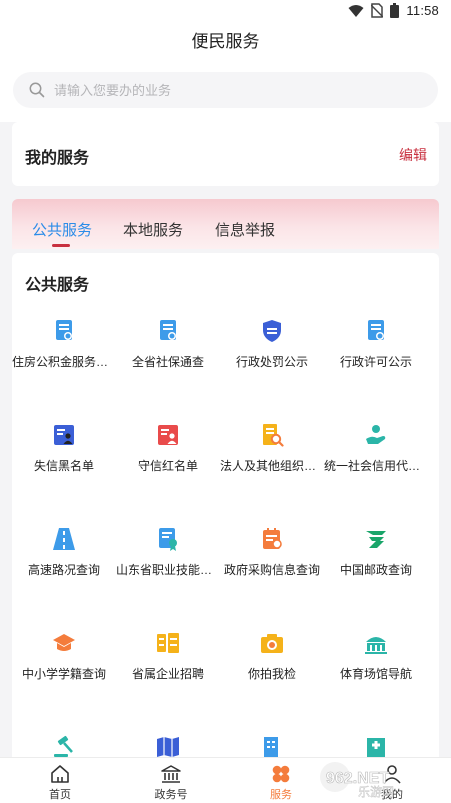 Image resolution: width=451 pixels, height=803 pixels. Describe the element at coordinates (167, 466) in the screenshot. I see `service-label: 守信红名单` at that location.